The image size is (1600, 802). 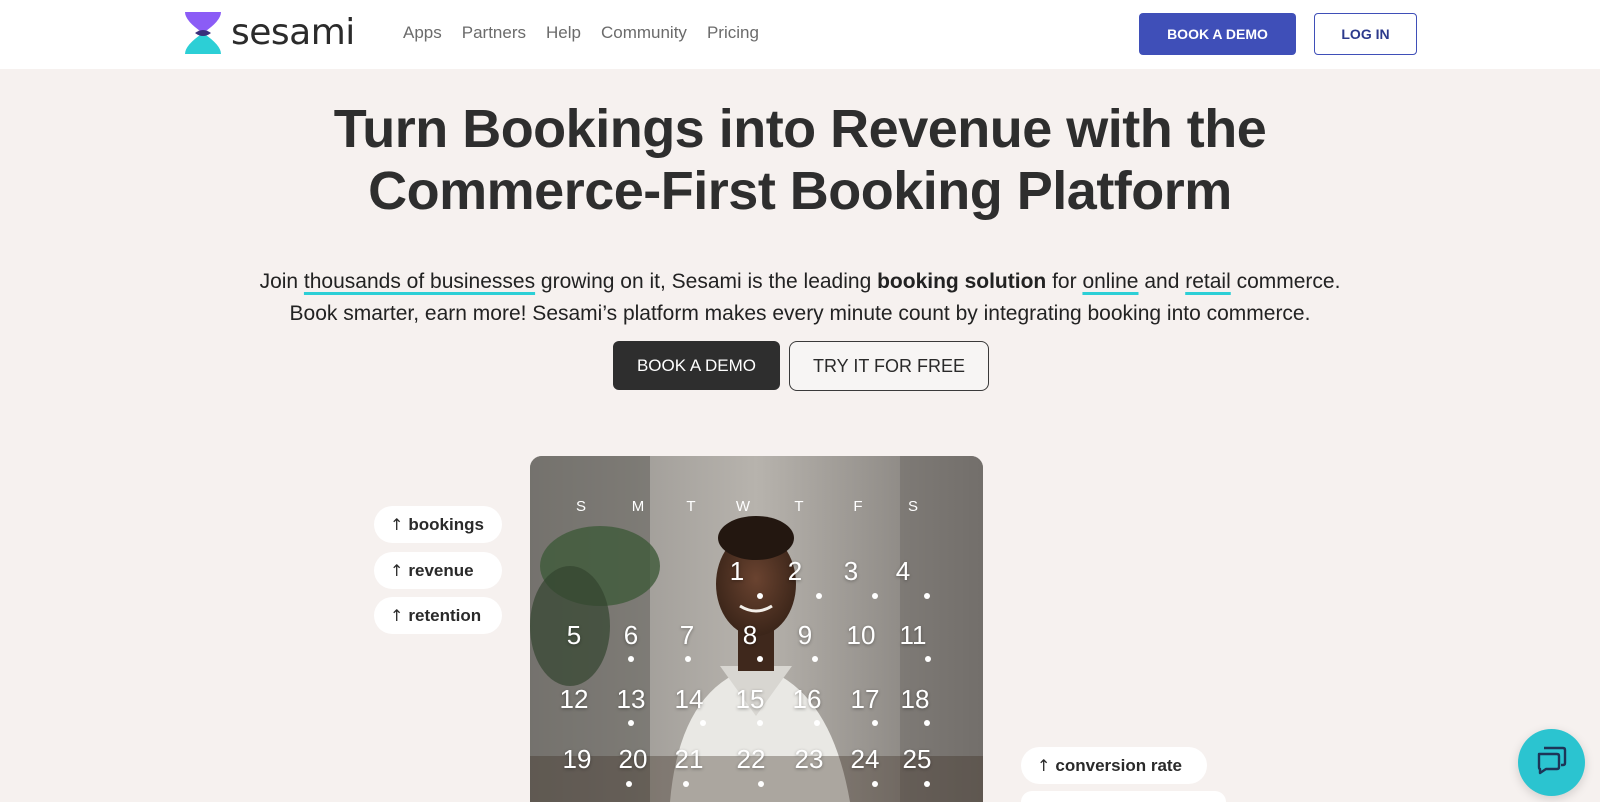 What do you see at coordinates (865, 759) in the screenshot?
I see `calendar-day: 24` at bounding box center [865, 759].